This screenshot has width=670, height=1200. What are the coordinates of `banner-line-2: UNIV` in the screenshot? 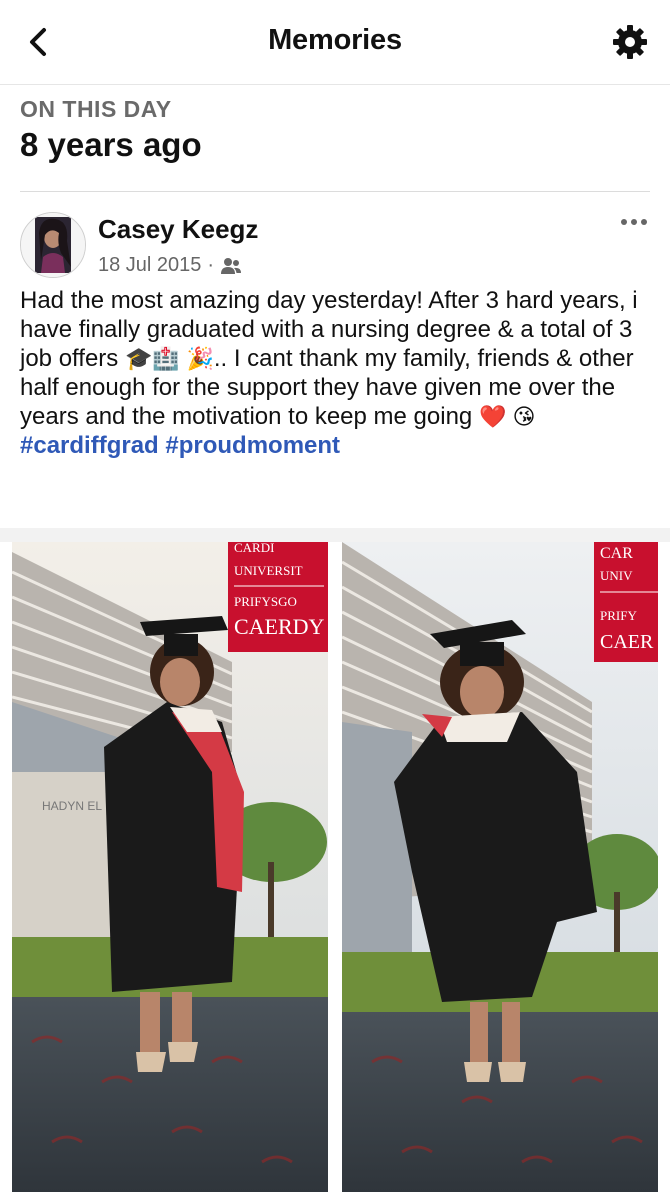 It's located at (616, 575).